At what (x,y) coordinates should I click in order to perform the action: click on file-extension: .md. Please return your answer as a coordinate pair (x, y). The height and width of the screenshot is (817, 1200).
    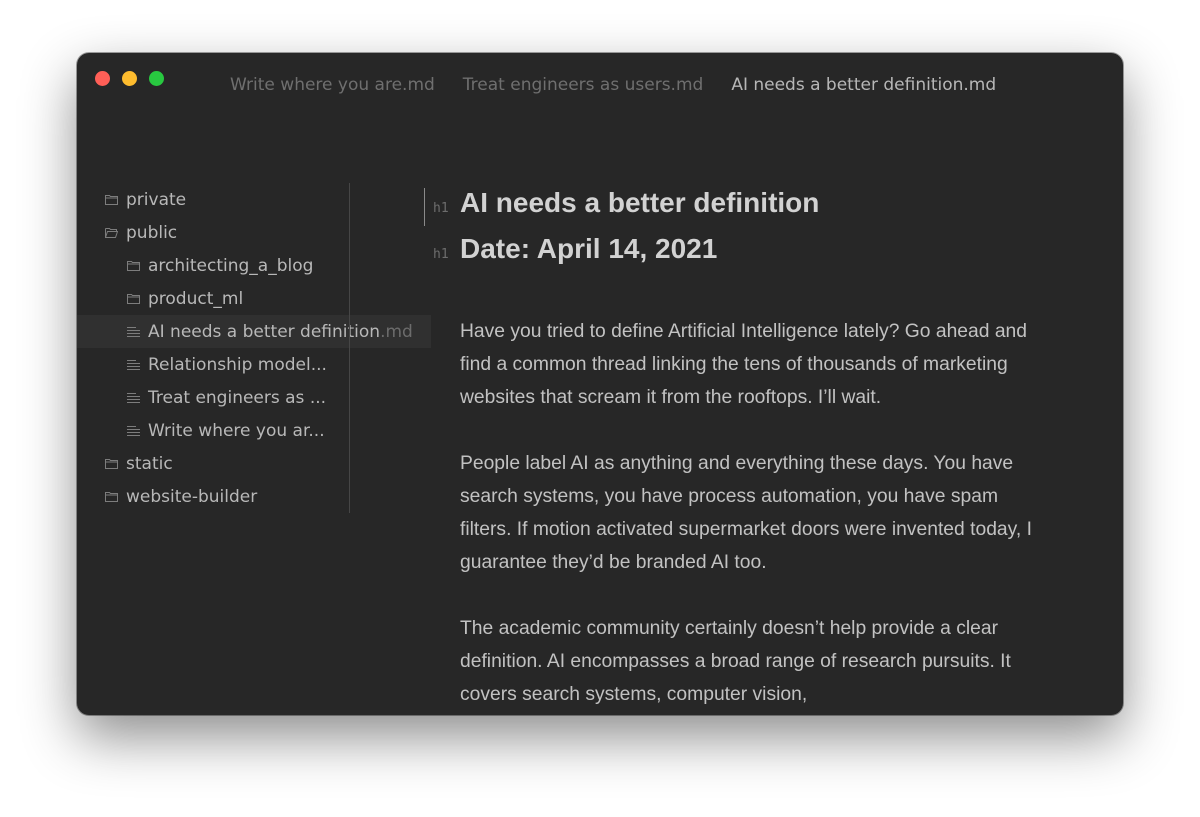
    Looking at the image, I should click on (396, 331).